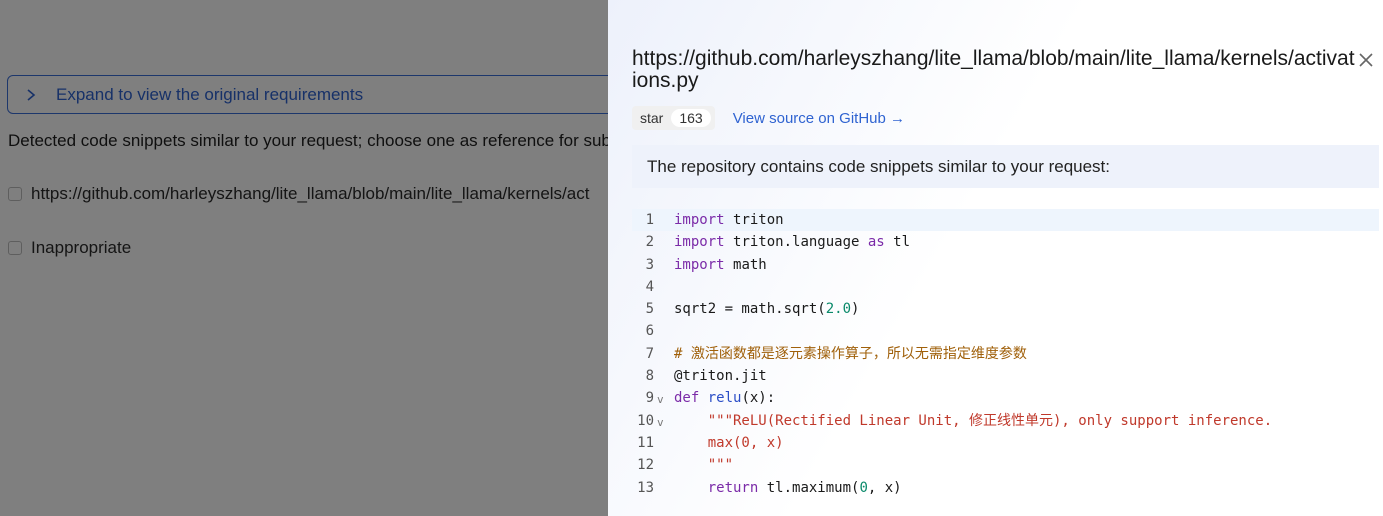 The height and width of the screenshot is (516, 1383). What do you see at coordinates (792, 242) in the screenshot?
I see `code-text: import triton.language as tl` at bounding box center [792, 242].